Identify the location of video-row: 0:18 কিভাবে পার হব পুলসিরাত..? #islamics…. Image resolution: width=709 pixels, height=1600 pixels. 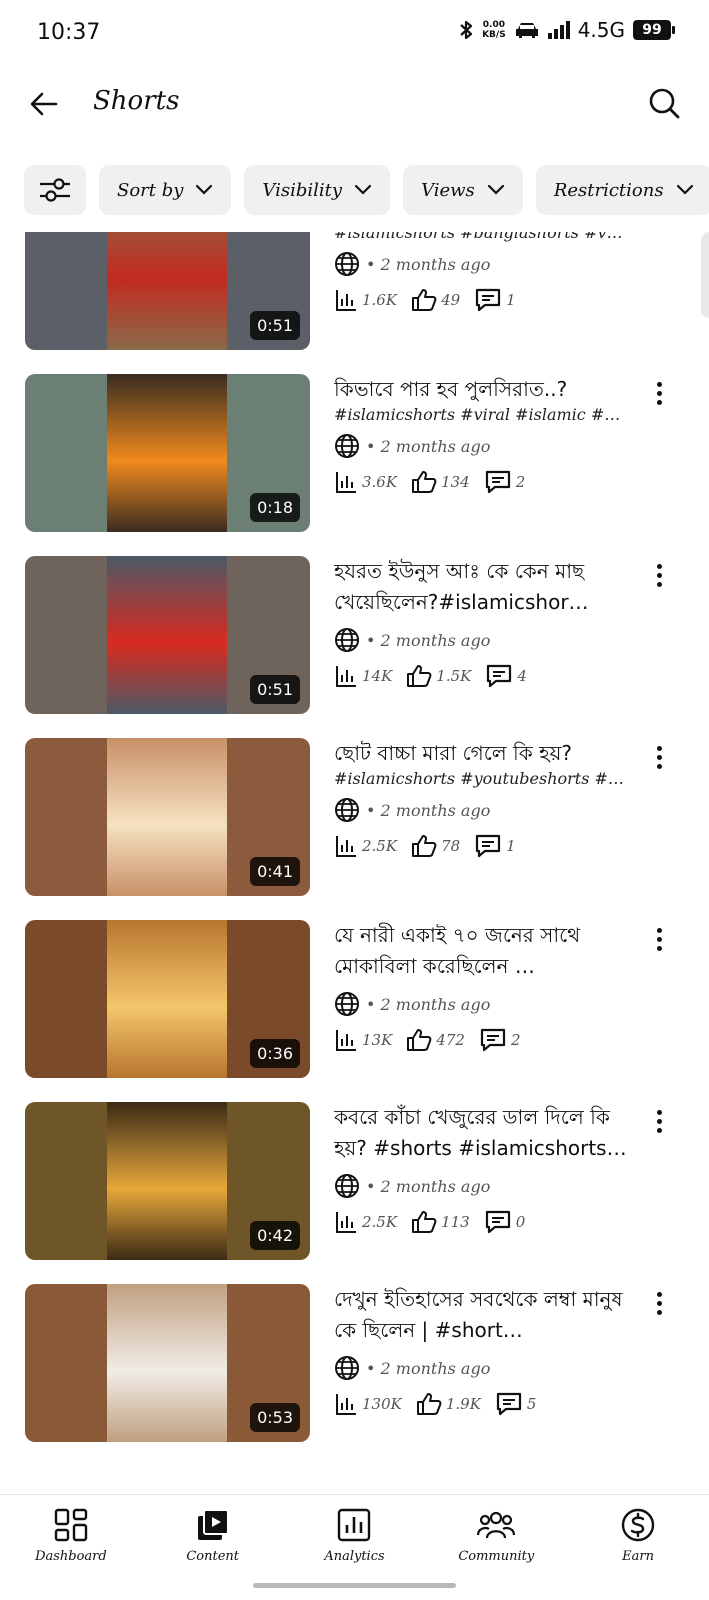
(354, 453).